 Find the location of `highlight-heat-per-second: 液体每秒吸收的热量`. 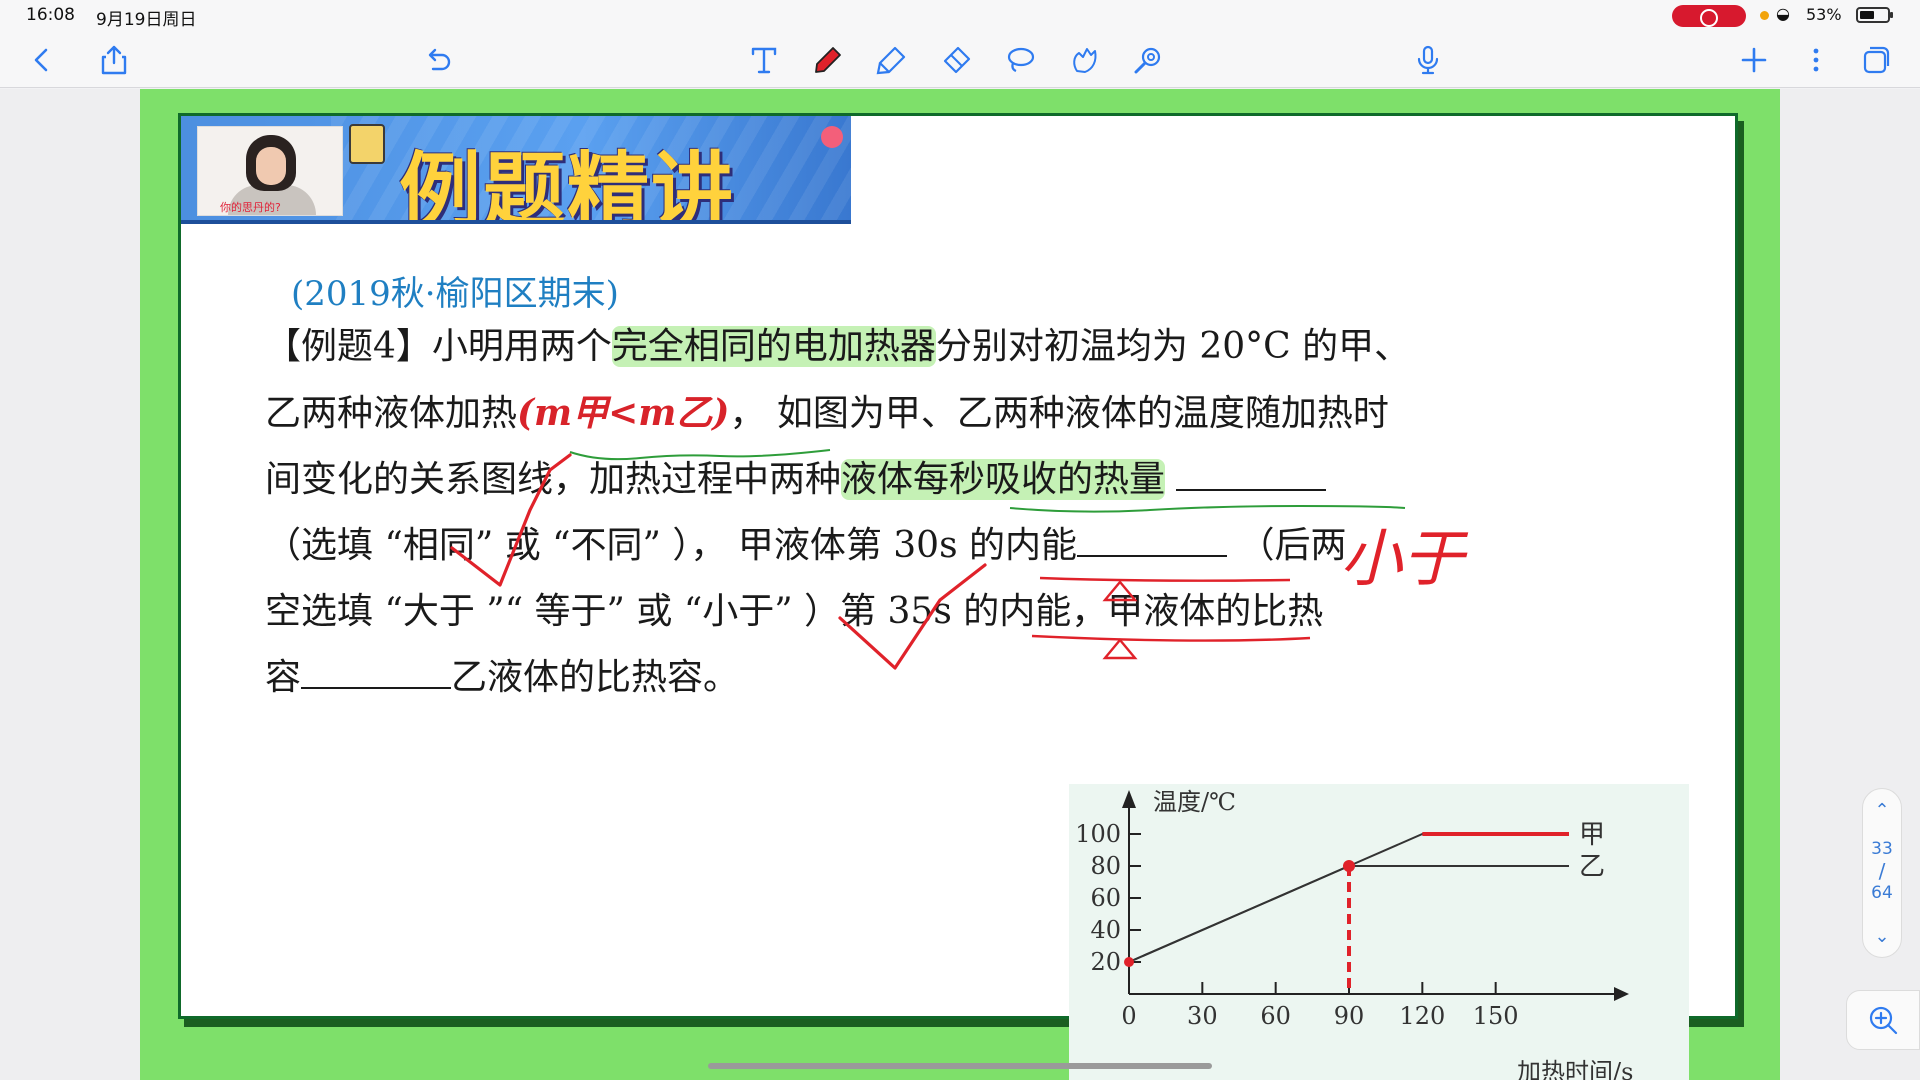

highlight-heat-per-second: 液体每秒吸收的热量 is located at coordinates (1003, 479).